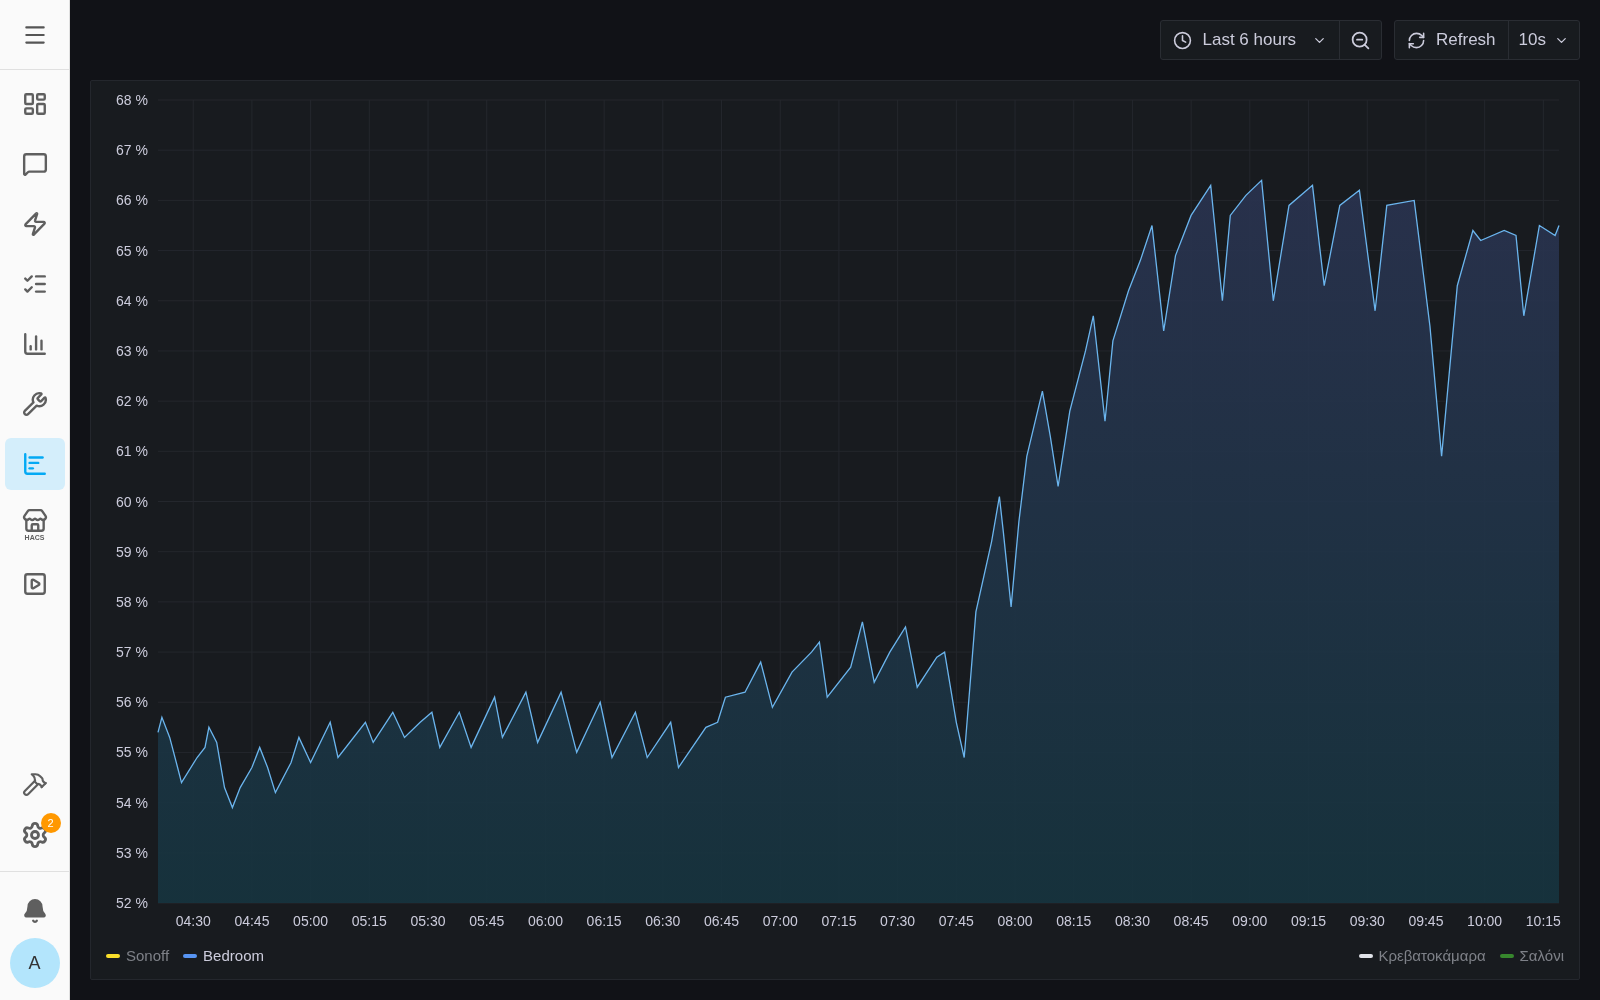 The height and width of the screenshot is (1000, 1600). I want to click on y-axis-label: 52 %, so click(132, 903).